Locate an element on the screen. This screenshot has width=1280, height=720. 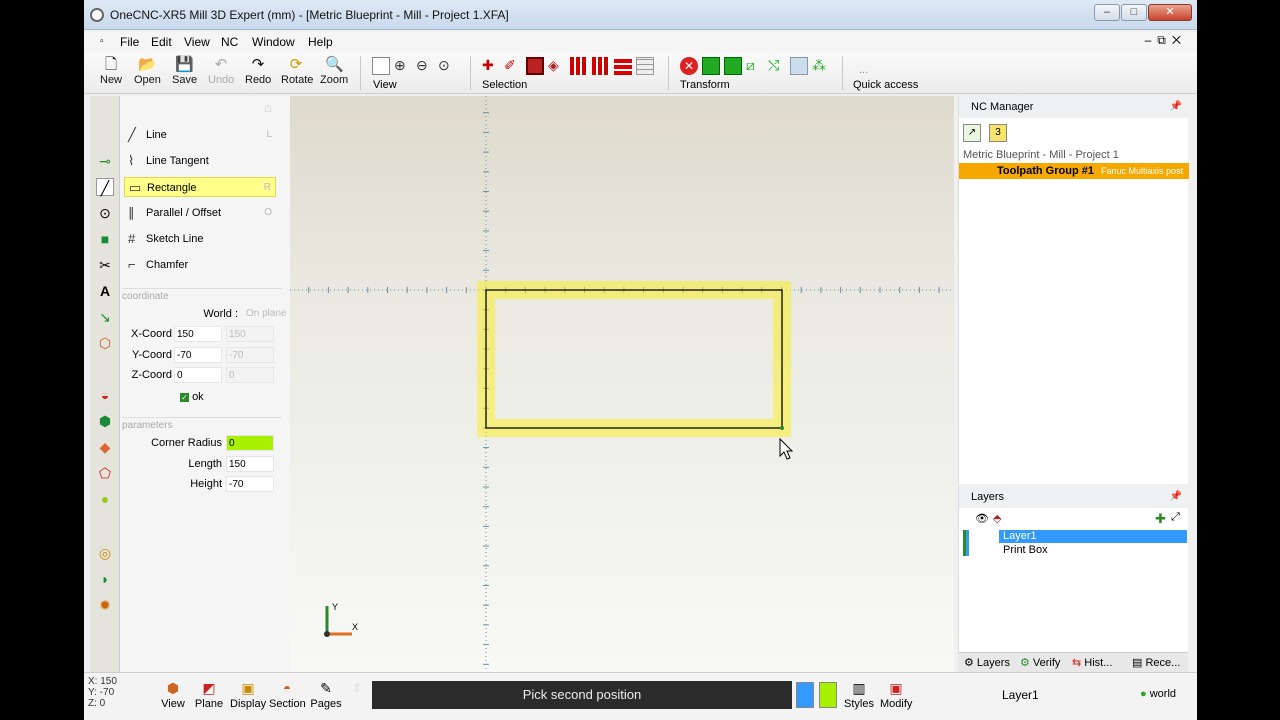
command-line: ╱ Line L is located at coordinates (200, 135).